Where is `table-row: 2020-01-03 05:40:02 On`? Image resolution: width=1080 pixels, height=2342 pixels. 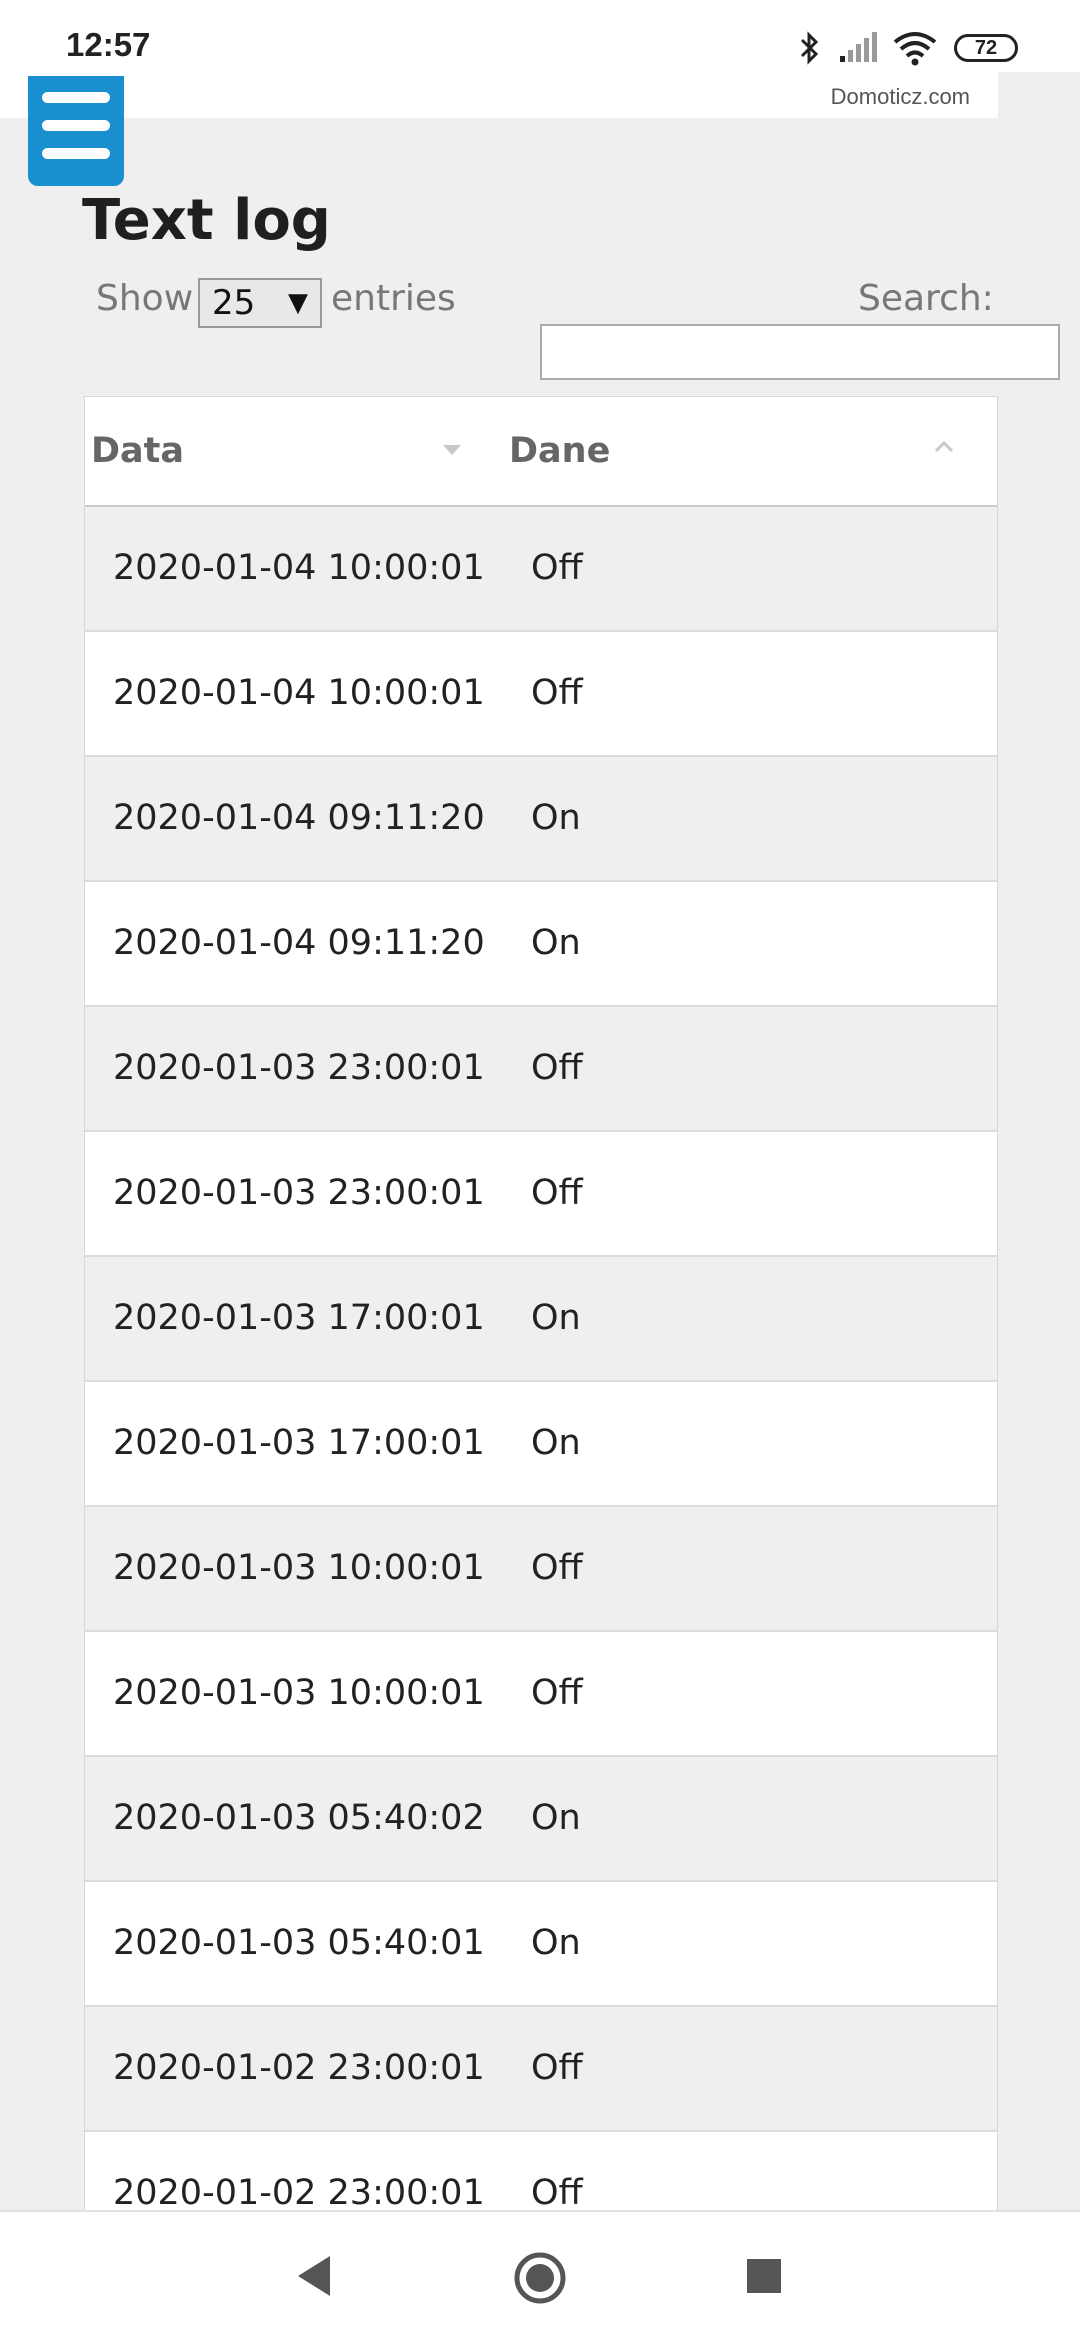
table-row: 2020-01-03 05:40:02 On is located at coordinates (541, 1819).